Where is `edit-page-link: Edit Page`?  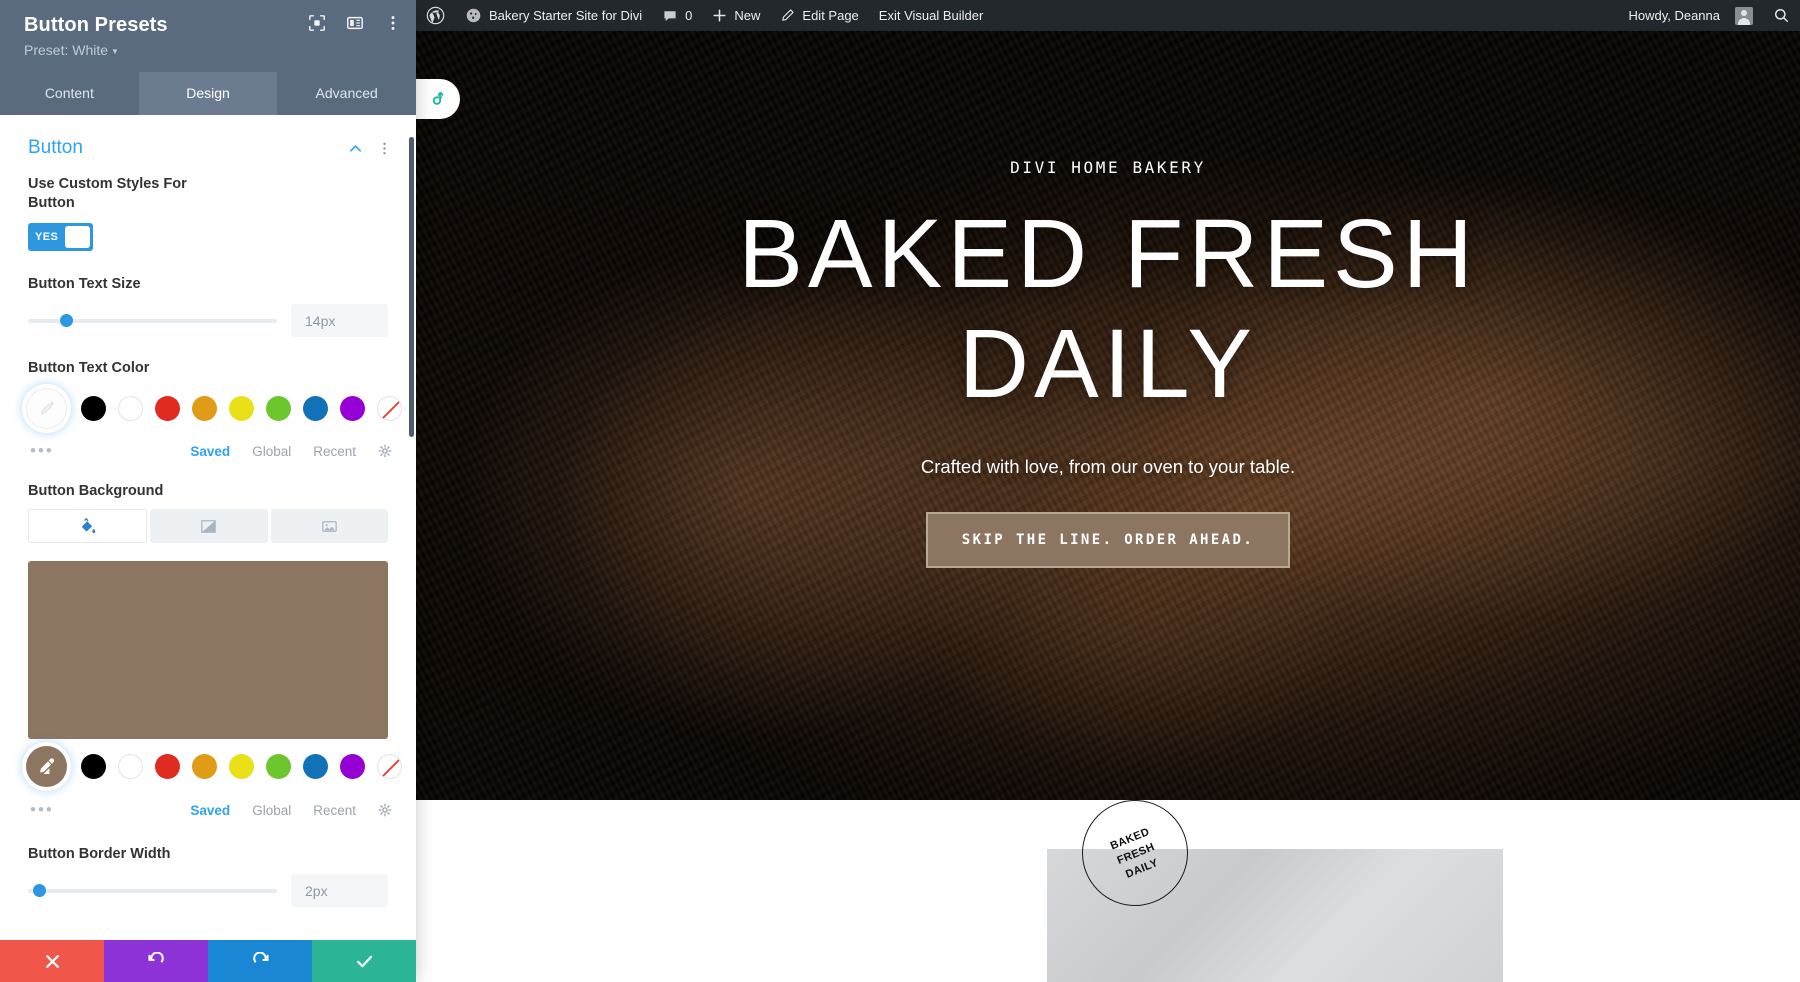
edit-page-link: Edit Page is located at coordinates (819, 15).